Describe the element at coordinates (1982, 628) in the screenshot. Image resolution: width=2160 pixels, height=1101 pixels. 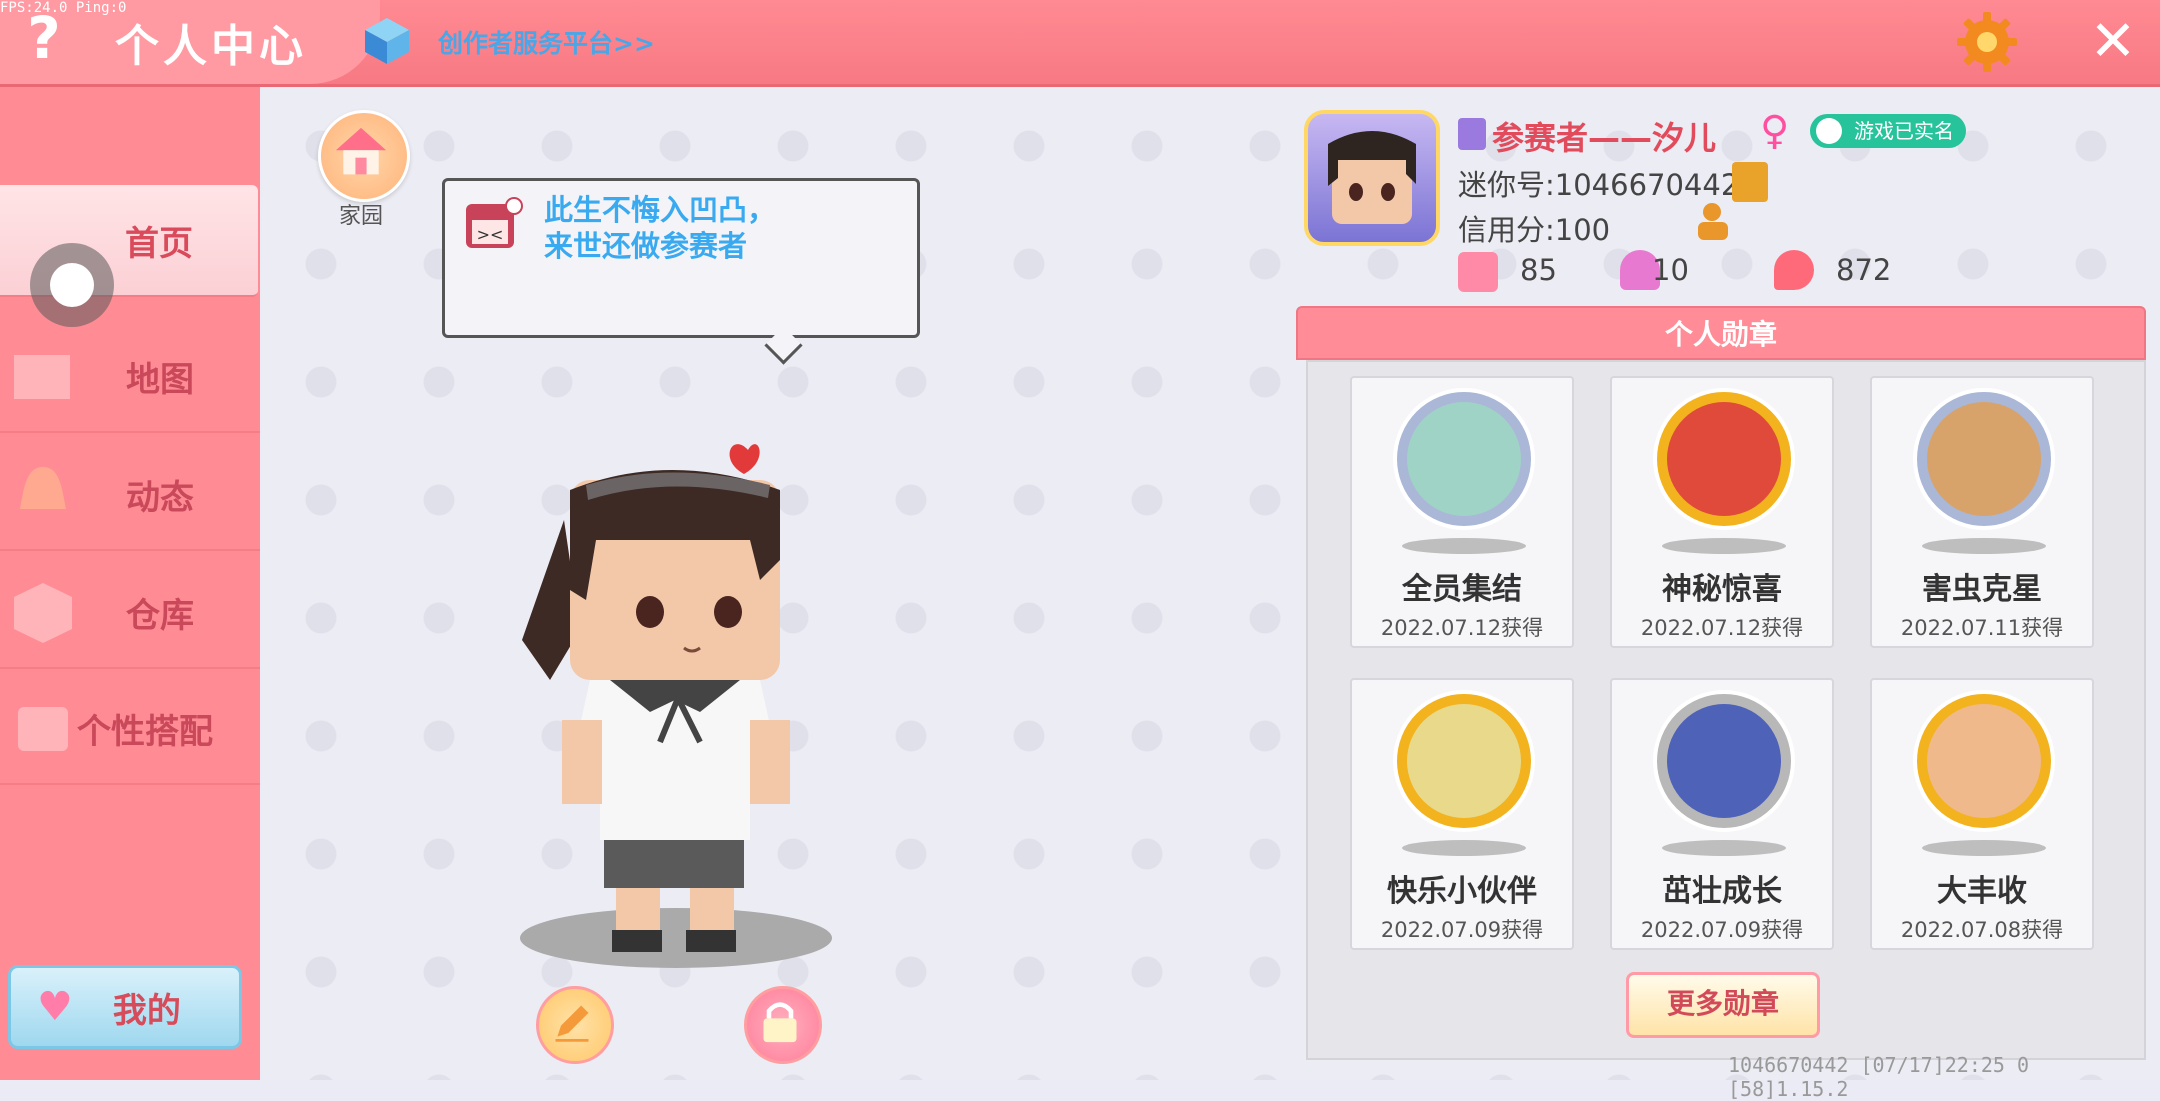
I see `medal-date: 2022.07.11获得` at that location.